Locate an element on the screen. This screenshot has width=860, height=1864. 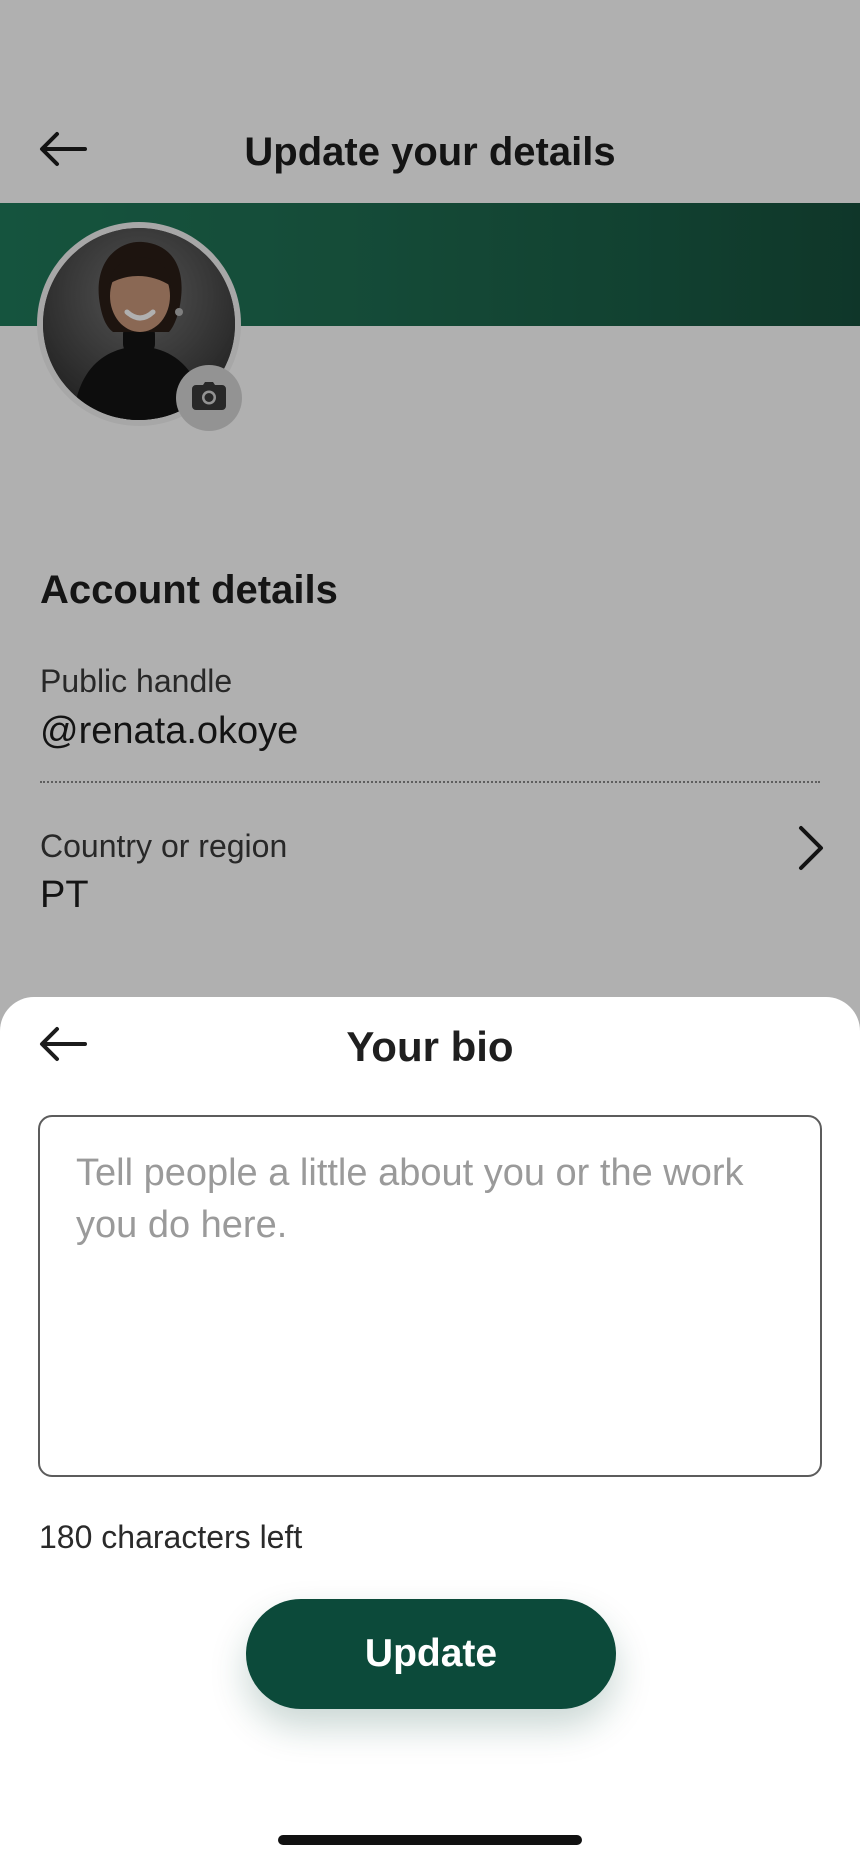
sheet-title: Your bio is located at coordinates (430, 1046).